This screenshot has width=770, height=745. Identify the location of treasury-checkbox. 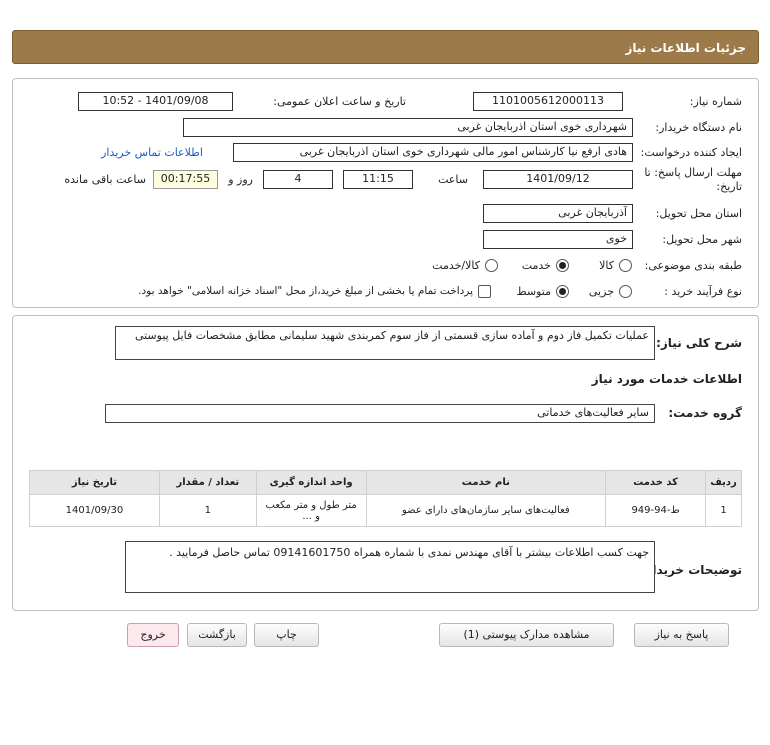
(484, 291).